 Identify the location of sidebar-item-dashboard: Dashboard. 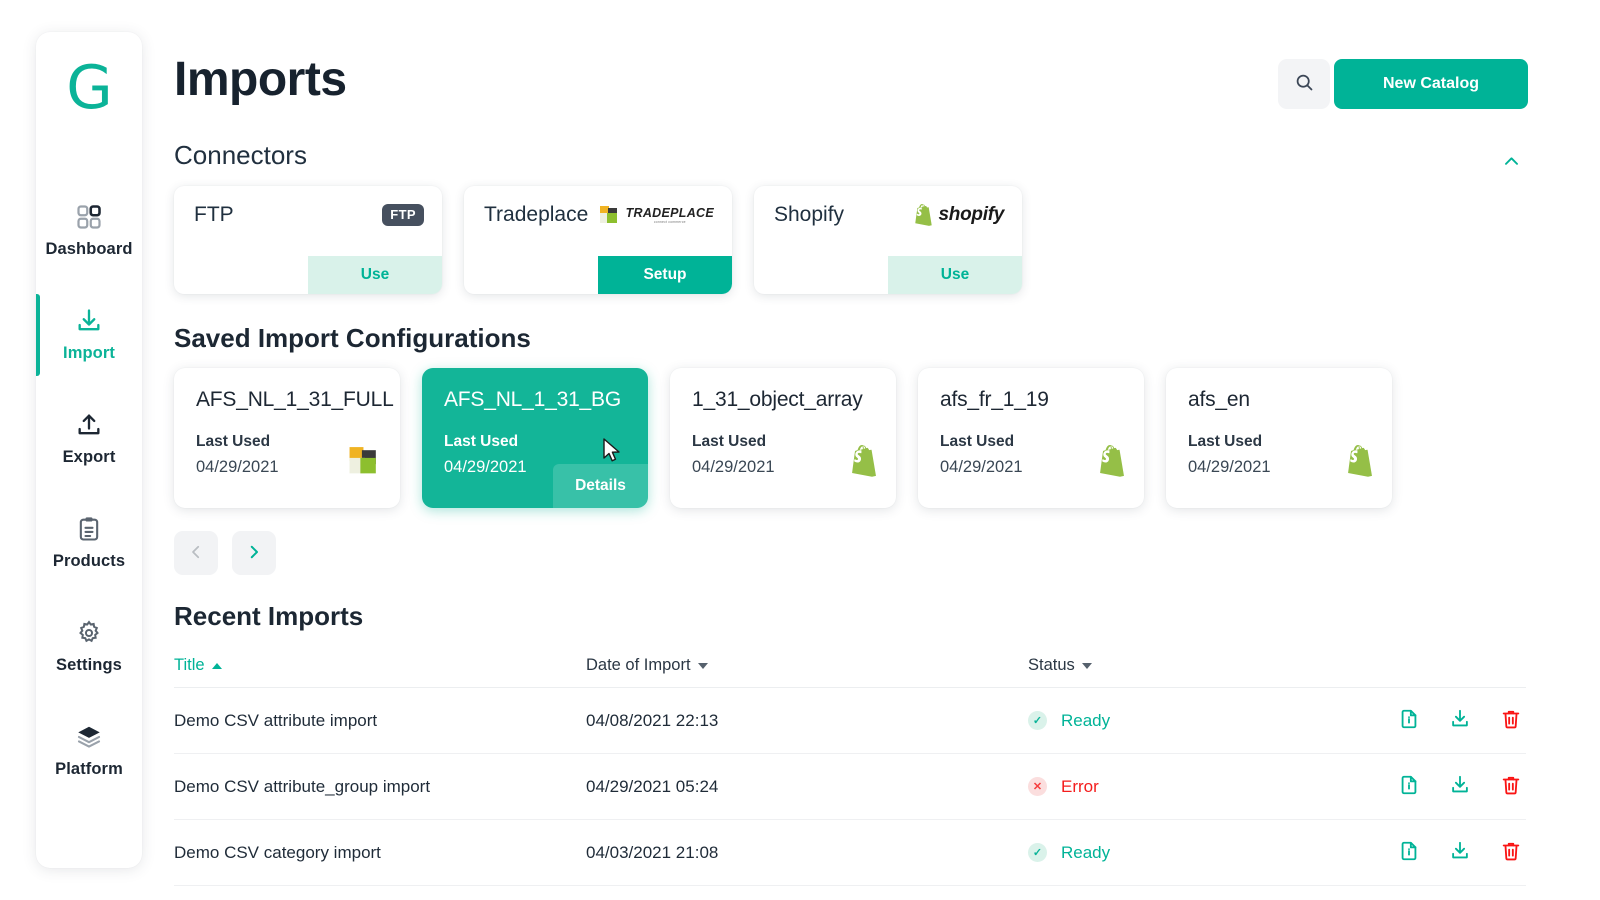
(89, 231).